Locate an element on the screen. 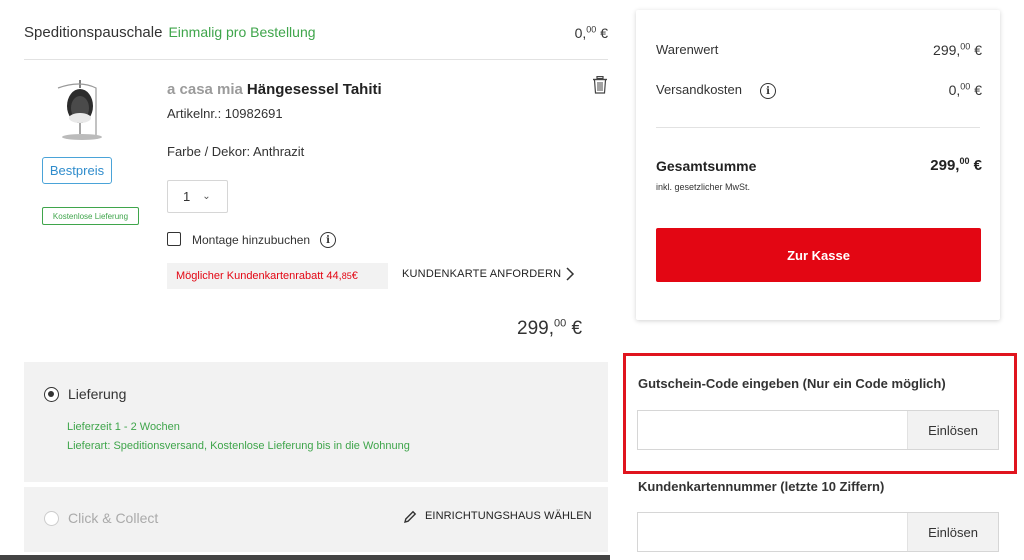  delivery-option-label: Lieferung is located at coordinates (97, 394).